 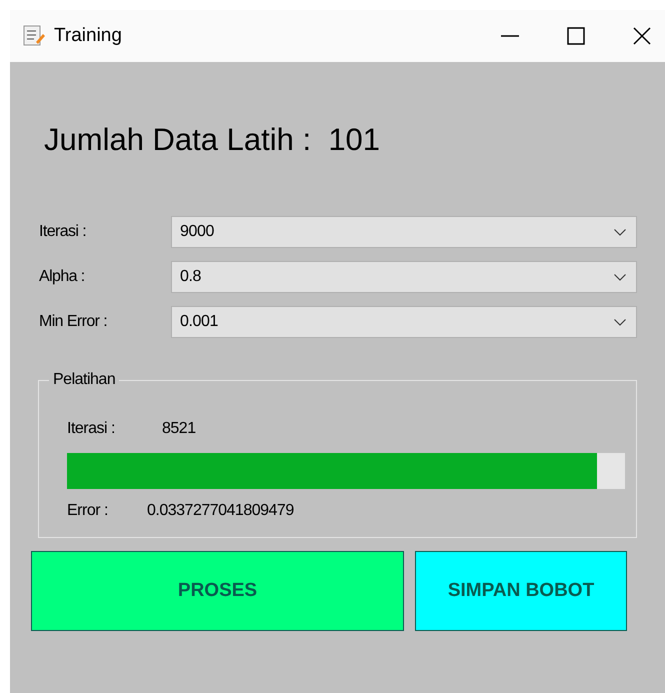 What do you see at coordinates (642, 36) in the screenshot?
I see `close-icon` at bounding box center [642, 36].